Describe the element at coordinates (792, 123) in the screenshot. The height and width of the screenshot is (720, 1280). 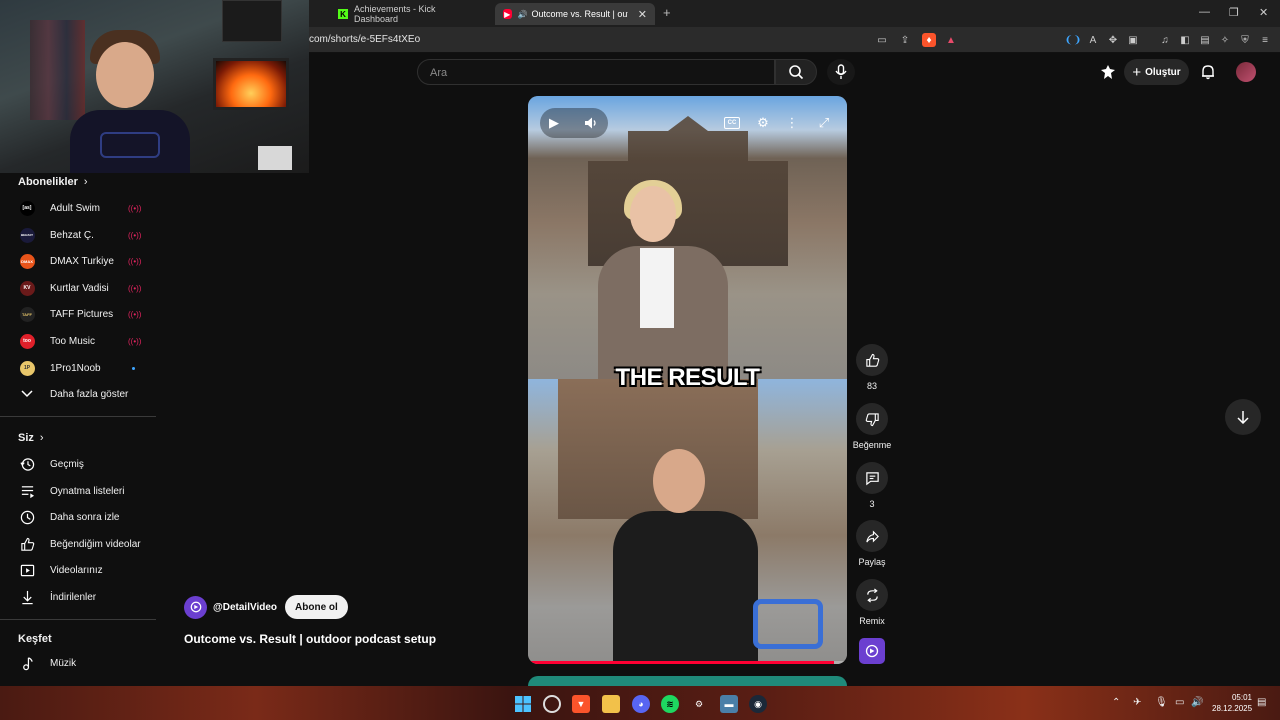
I see `more-options-icon: ⋮` at that location.